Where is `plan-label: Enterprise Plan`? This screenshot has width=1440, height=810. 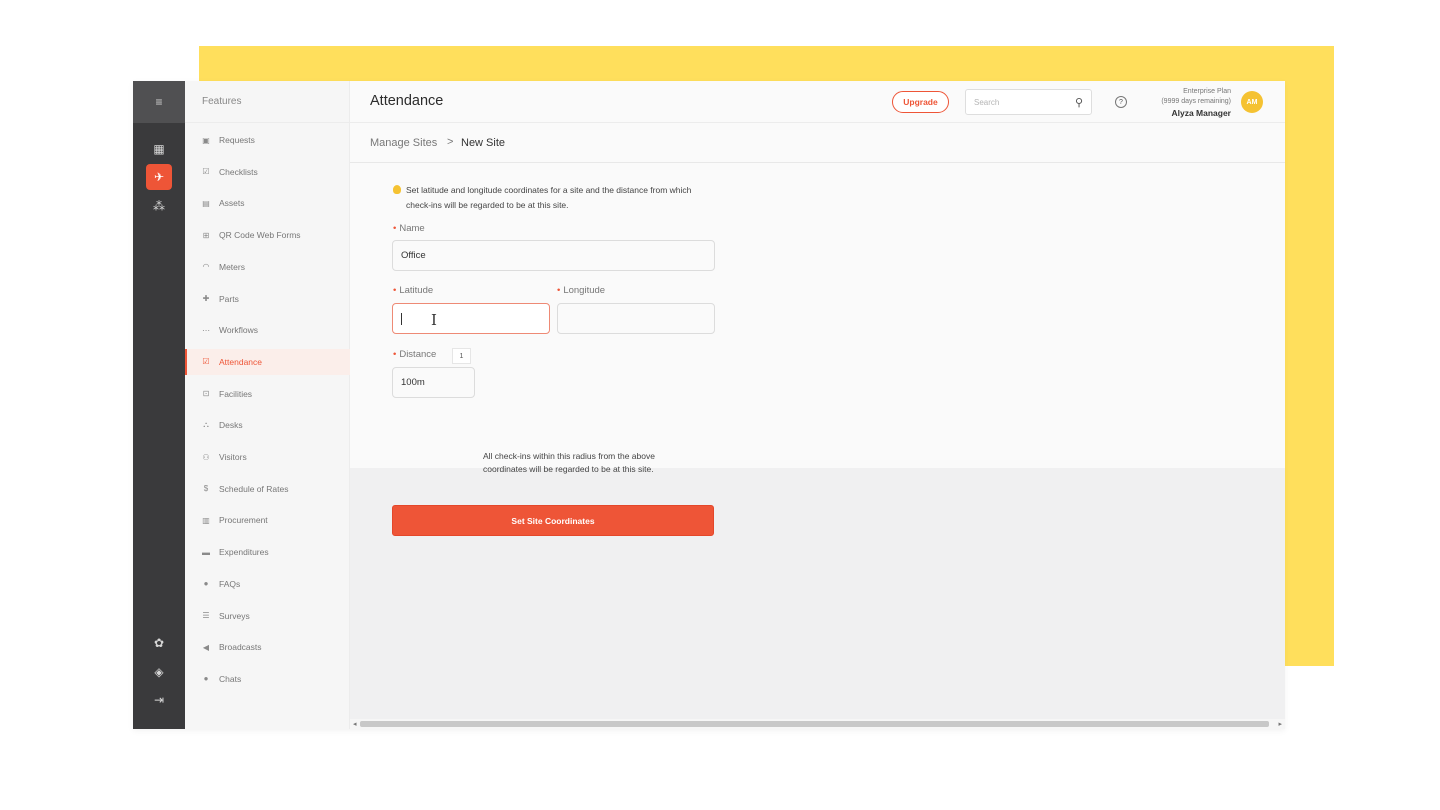
plan-label: Enterprise Plan is located at coordinates (1207, 91).